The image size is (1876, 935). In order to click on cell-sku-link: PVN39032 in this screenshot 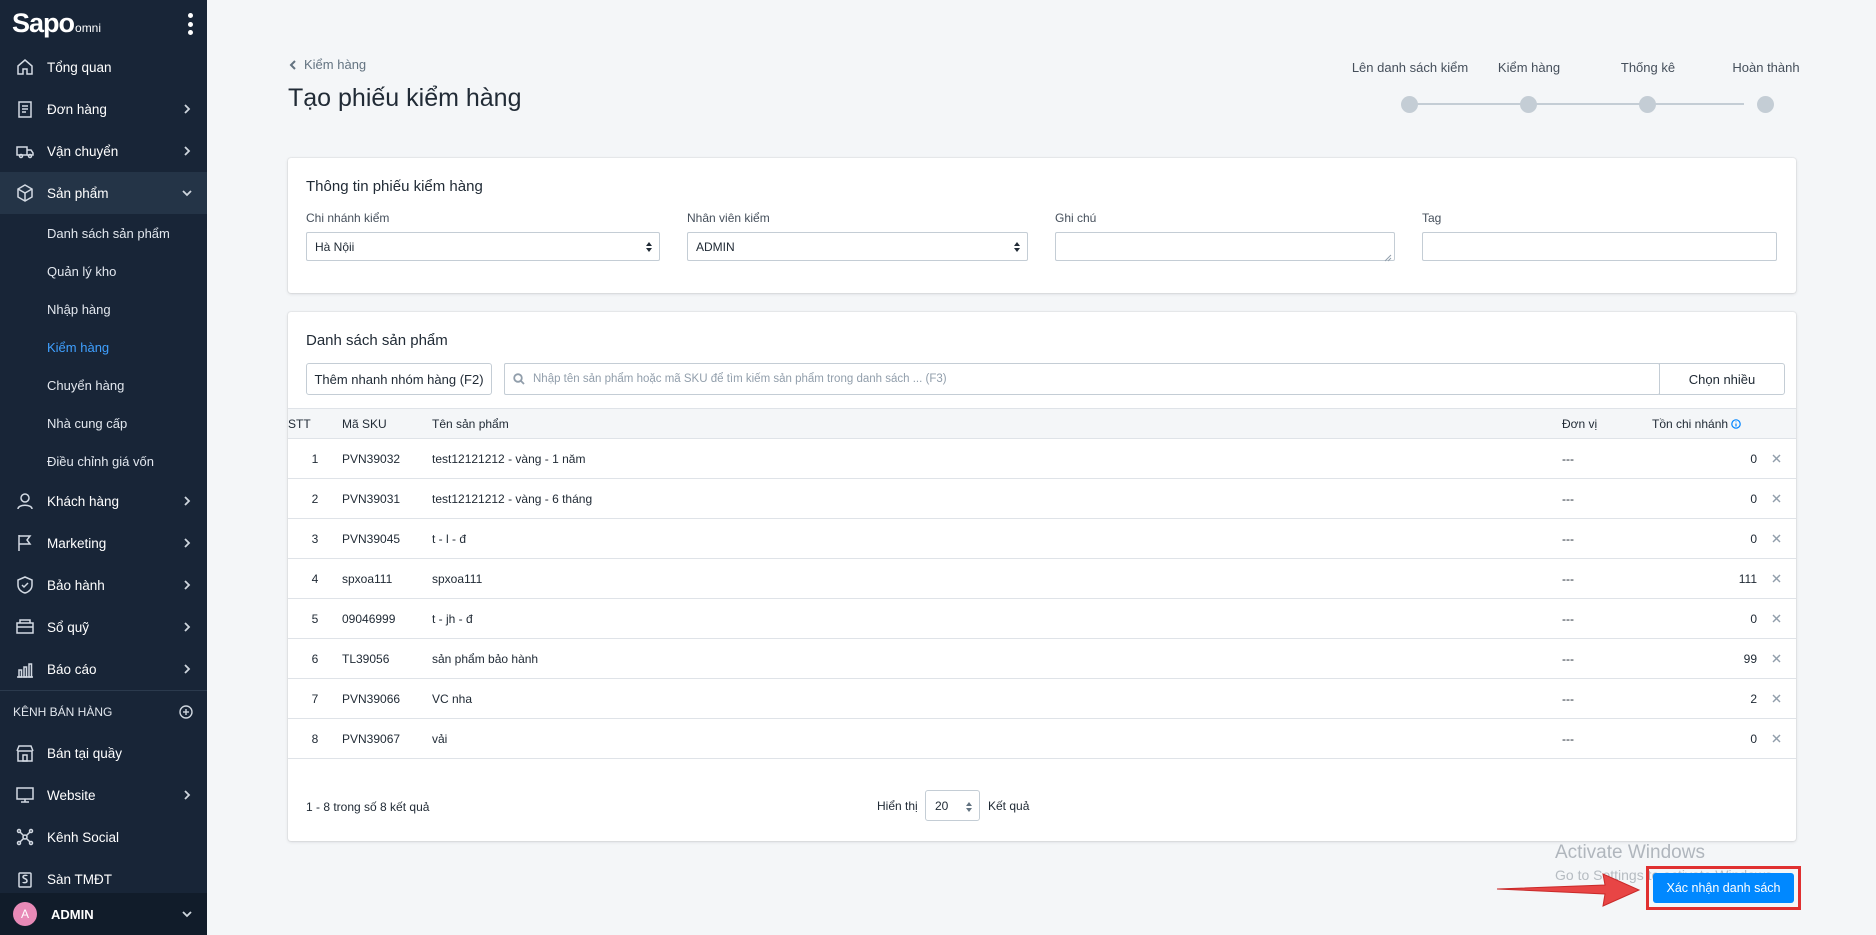, I will do `click(387, 458)`.